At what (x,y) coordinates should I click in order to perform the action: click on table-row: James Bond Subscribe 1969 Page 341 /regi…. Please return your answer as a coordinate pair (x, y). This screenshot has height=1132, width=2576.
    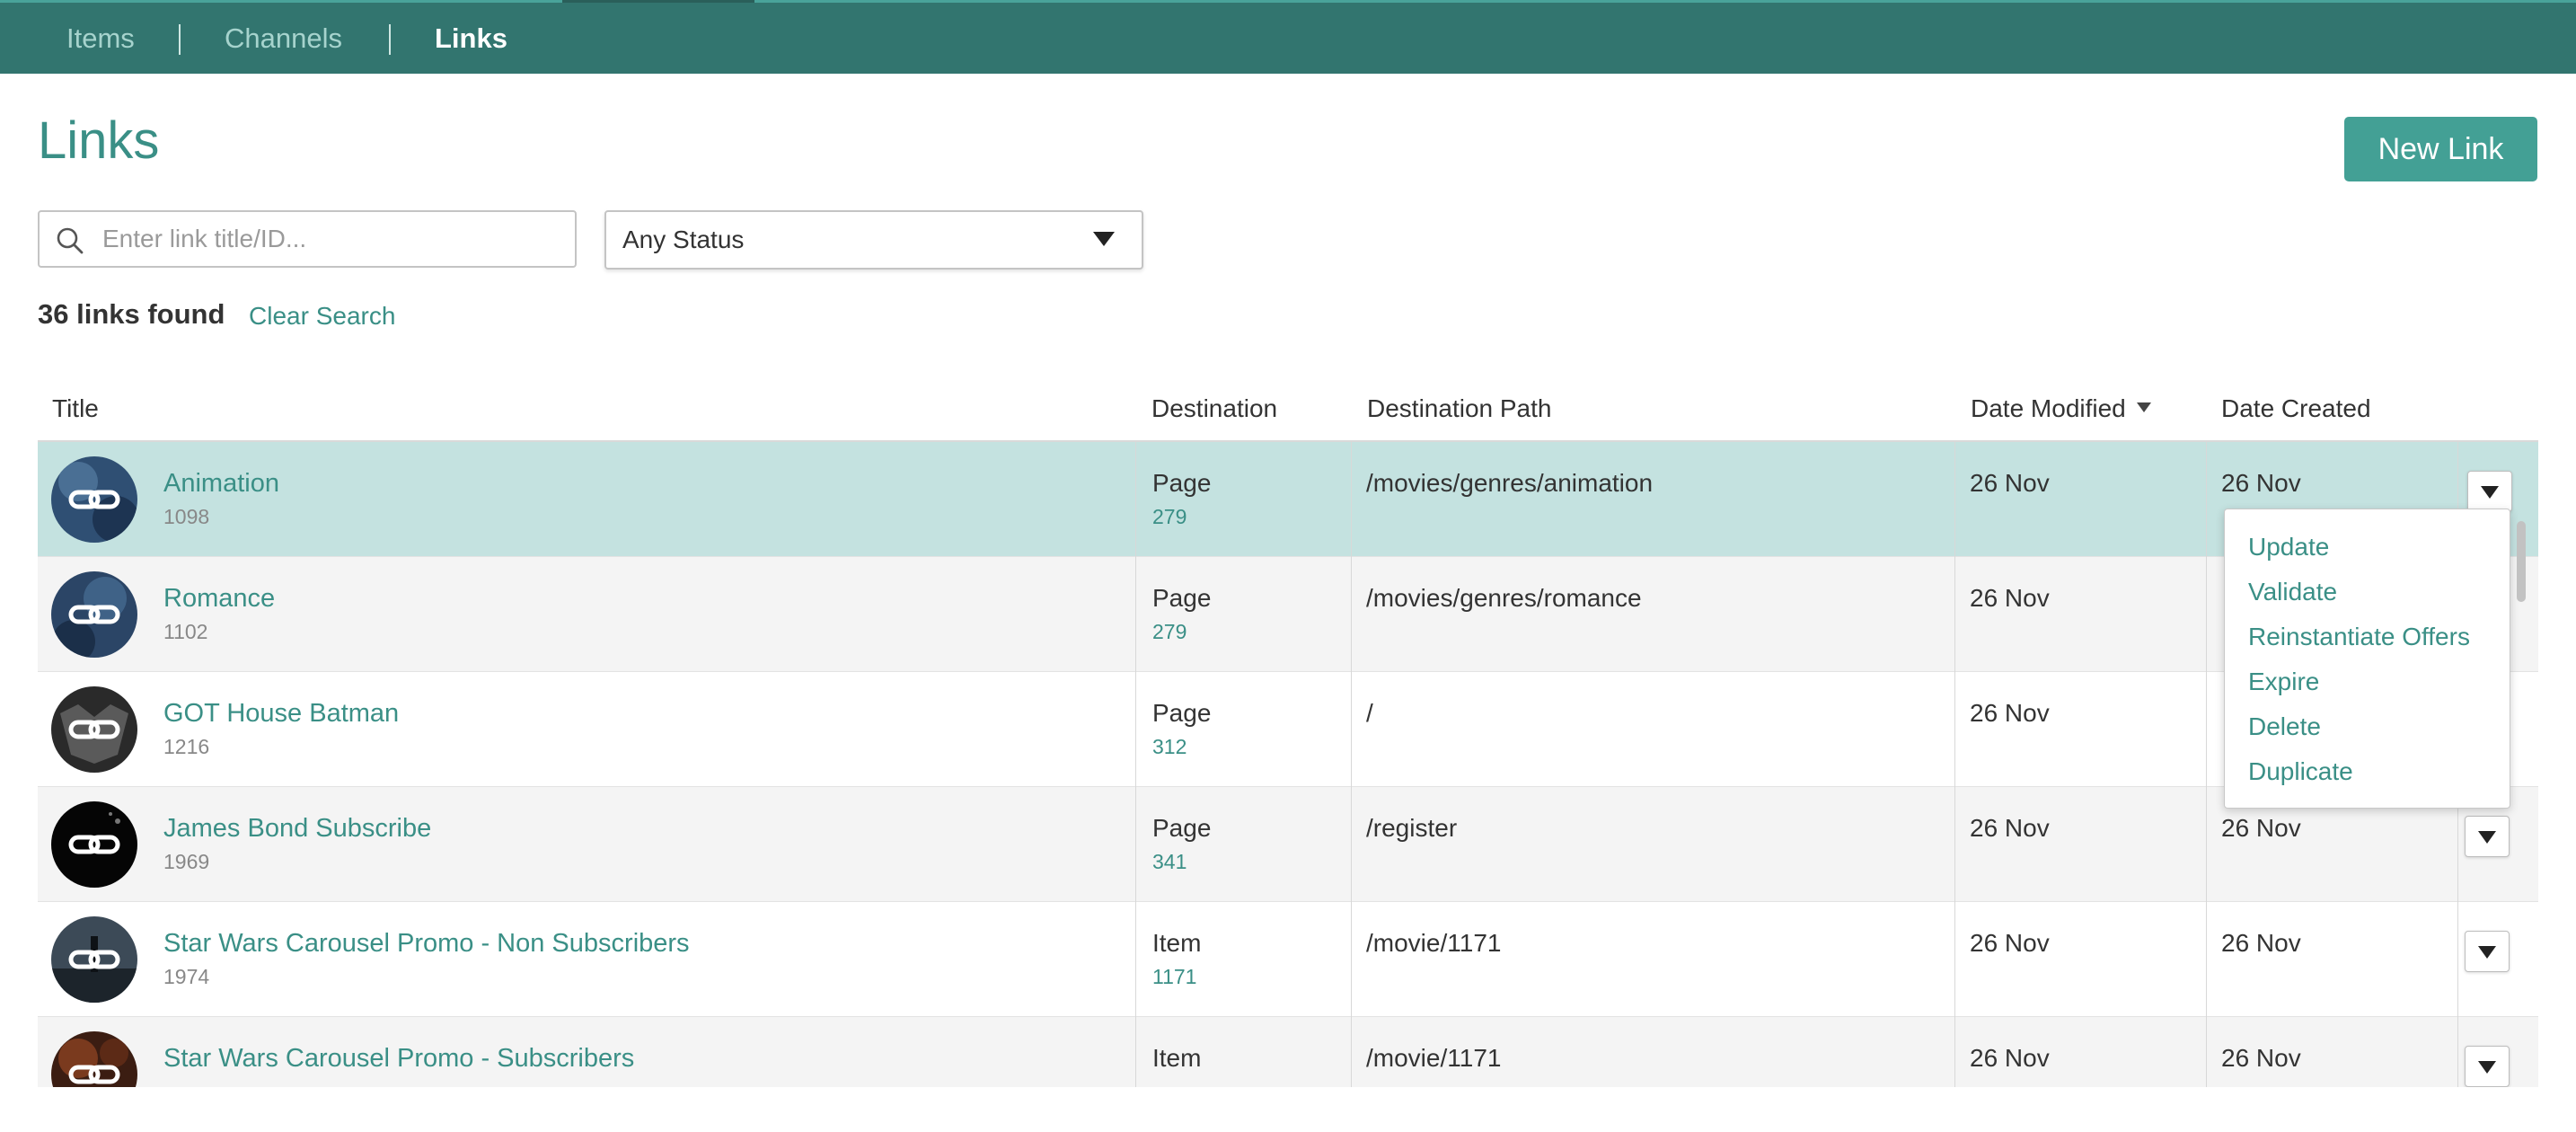
    Looking at the image, I should click on (1288, 844).